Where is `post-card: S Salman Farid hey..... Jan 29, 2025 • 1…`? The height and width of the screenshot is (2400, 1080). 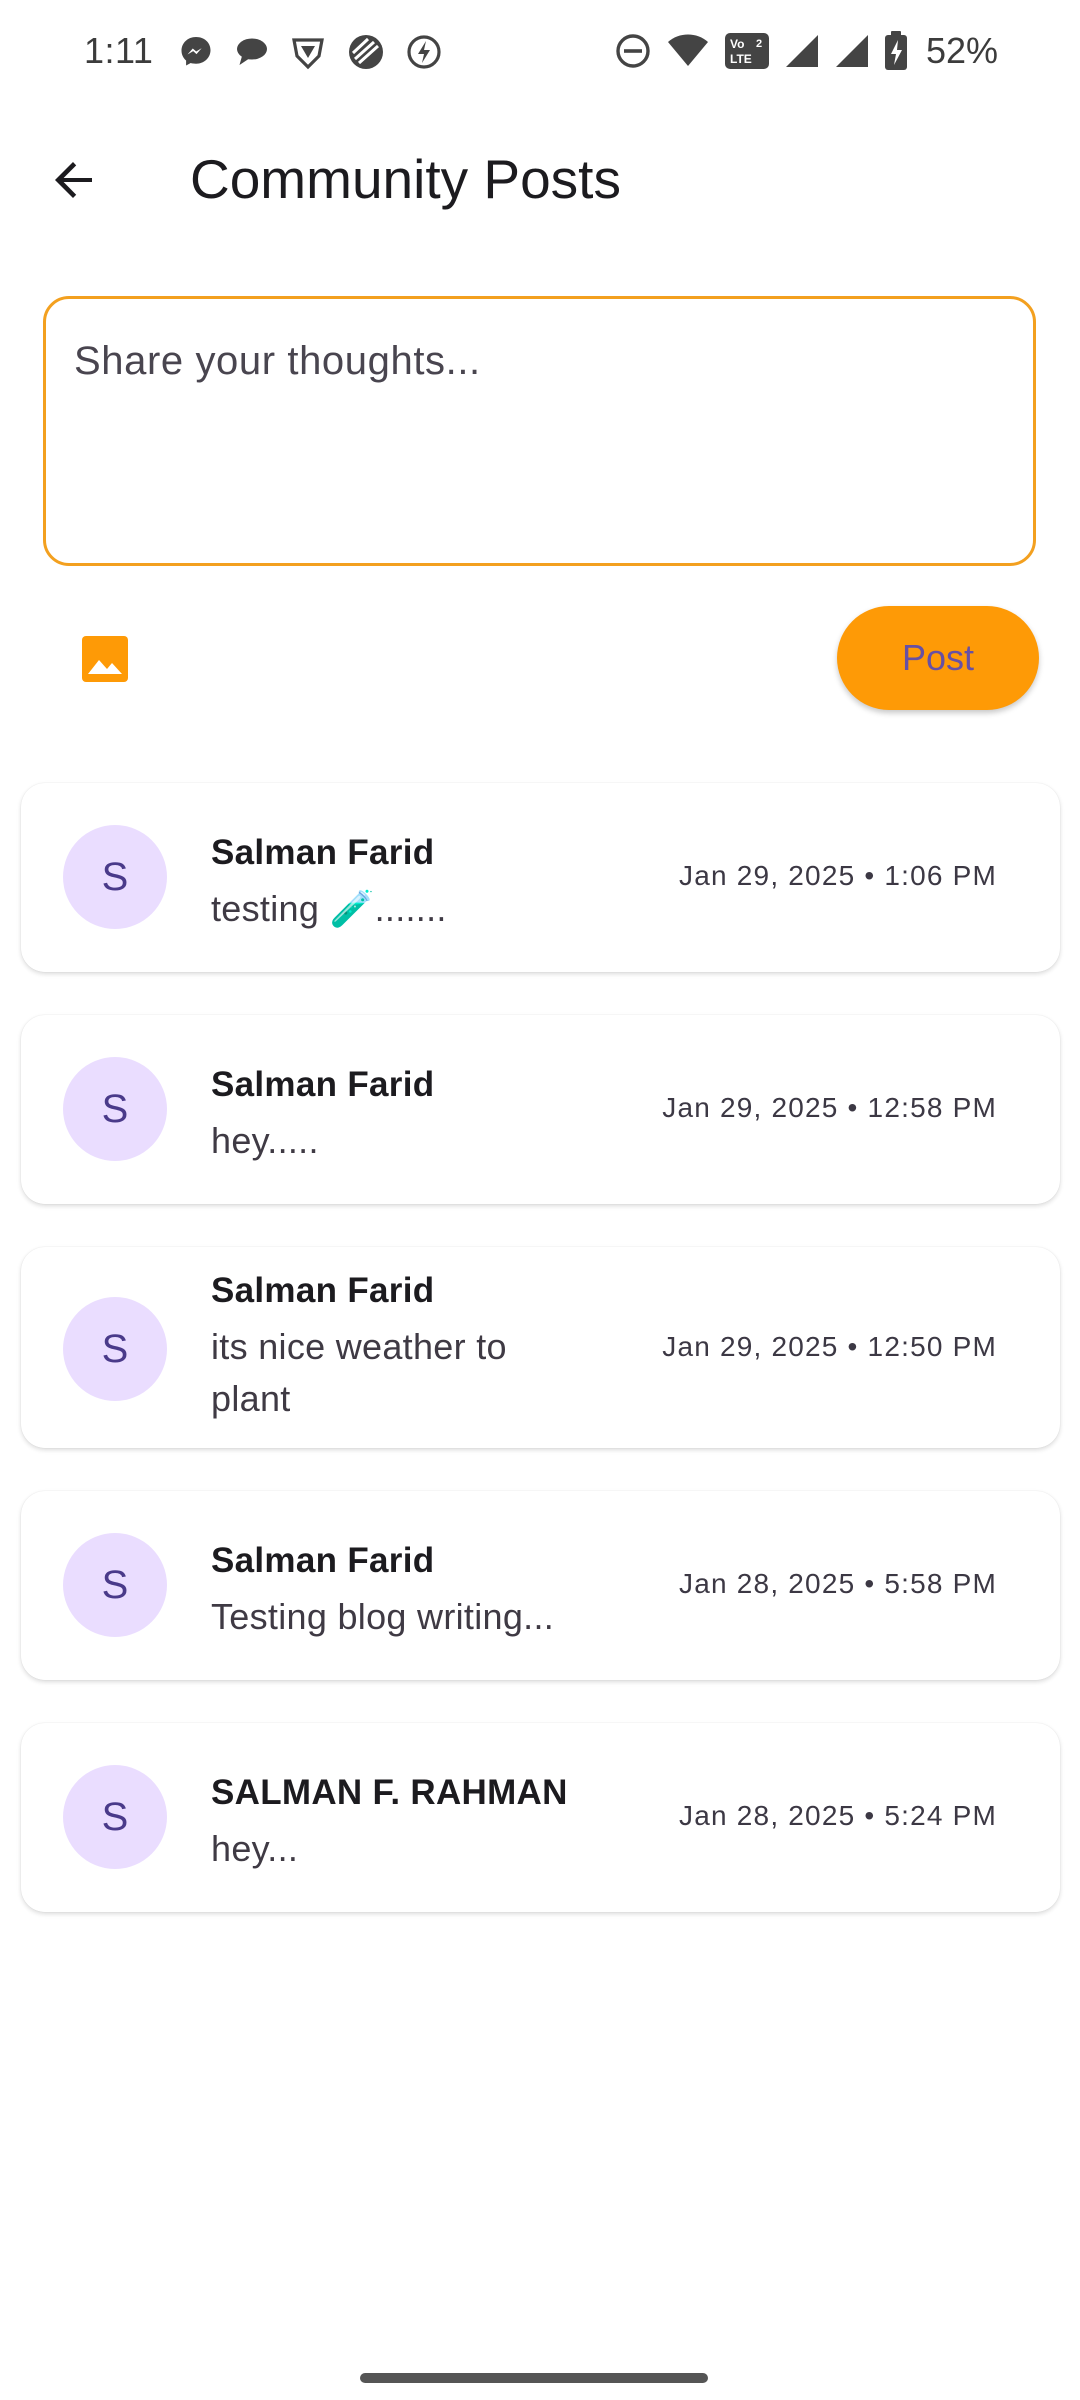 post-card: S Salman Farid hey..... Jan 29, 2025 • 1… is located at coordinates (540, 1109).